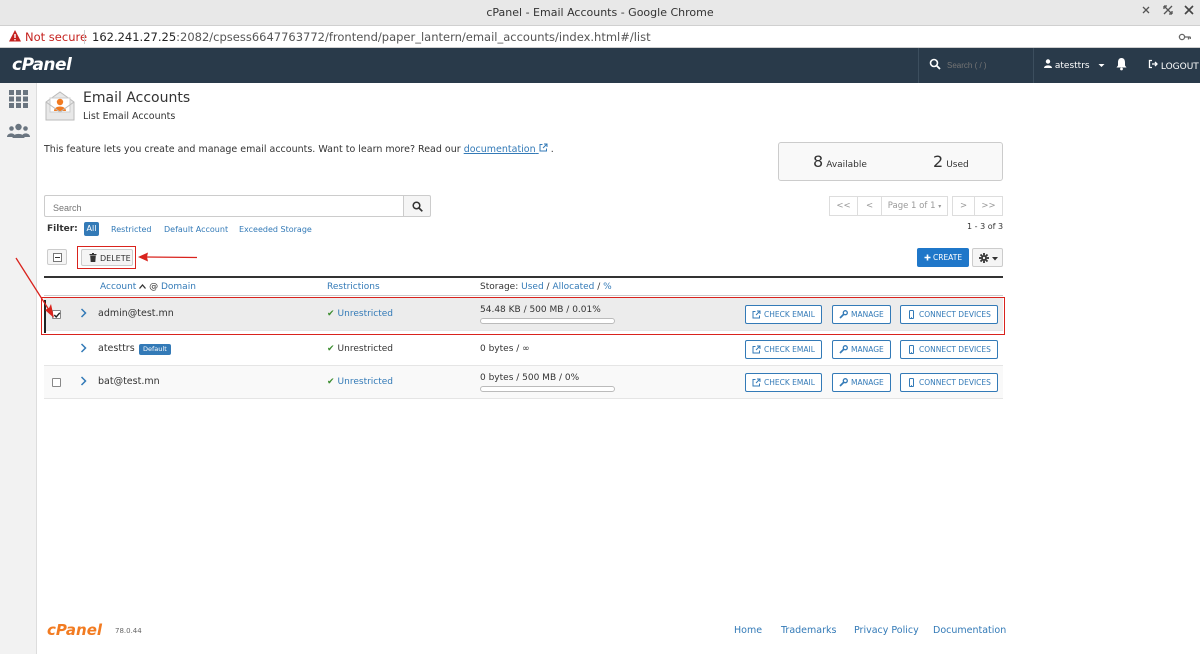 The width and height of the screenshot is (1200, 654). What do you see at coordinates (886, 630) in the screenshot?
I see `footer-link-privacy-policy: Privacy Policy` at bounding box center [886, 630].